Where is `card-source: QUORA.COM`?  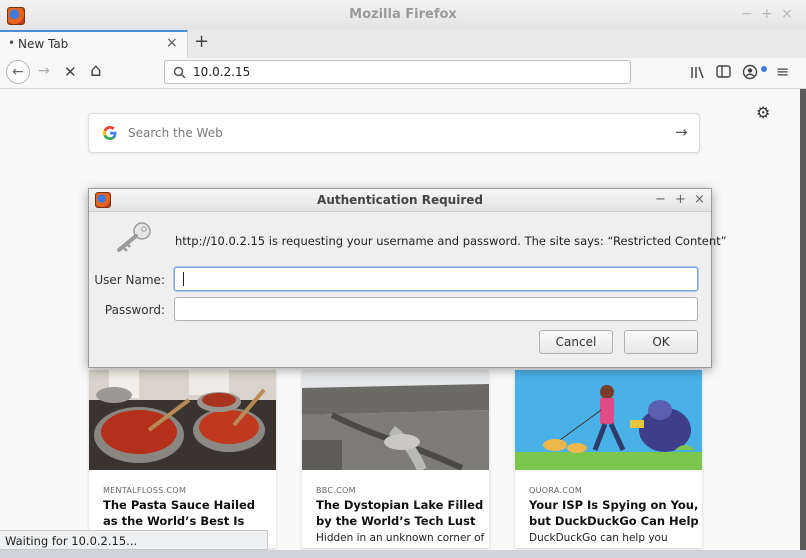 card-source: QUORA.COM is located at coordinates (556, 490).